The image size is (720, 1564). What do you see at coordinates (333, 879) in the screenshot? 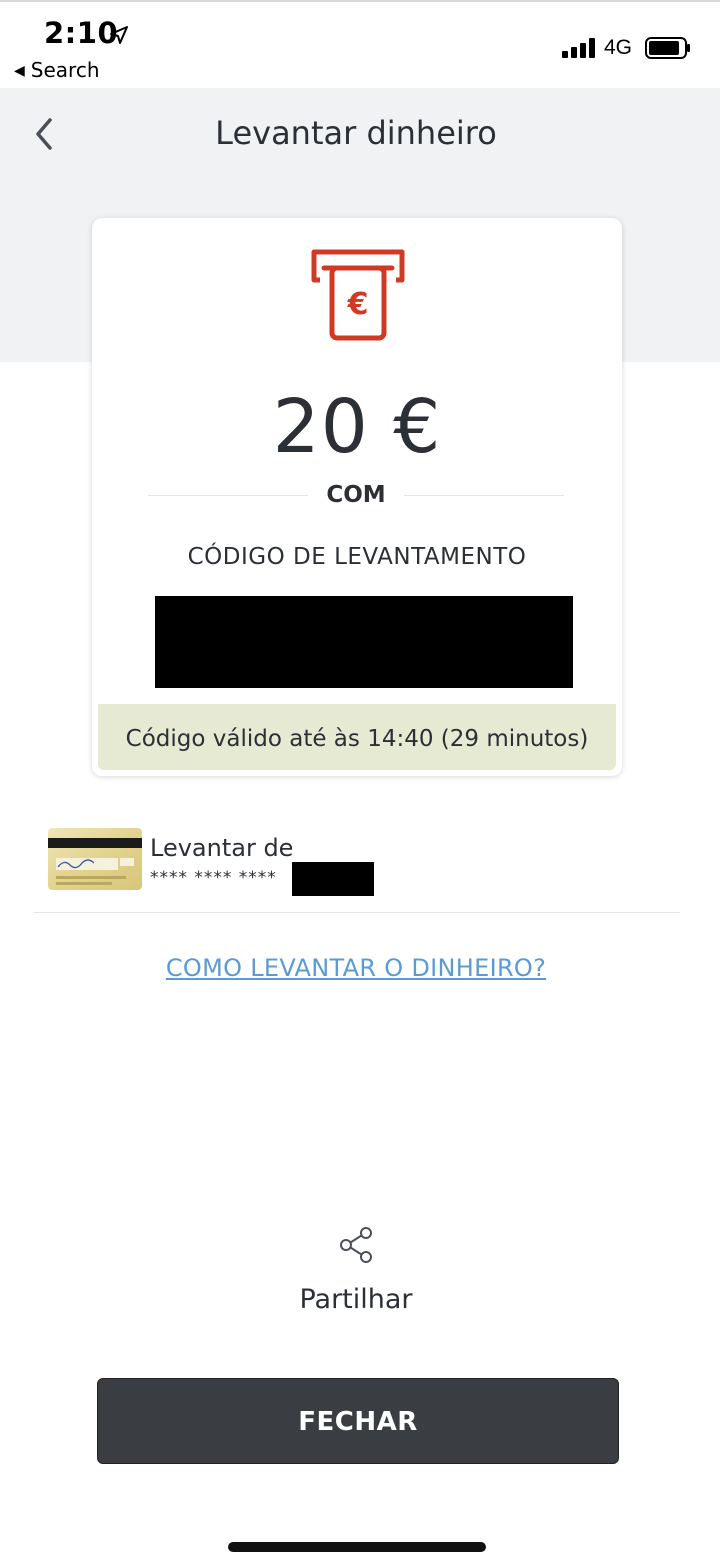
I see `card-number-redacted` at bounding box center [333, 879].